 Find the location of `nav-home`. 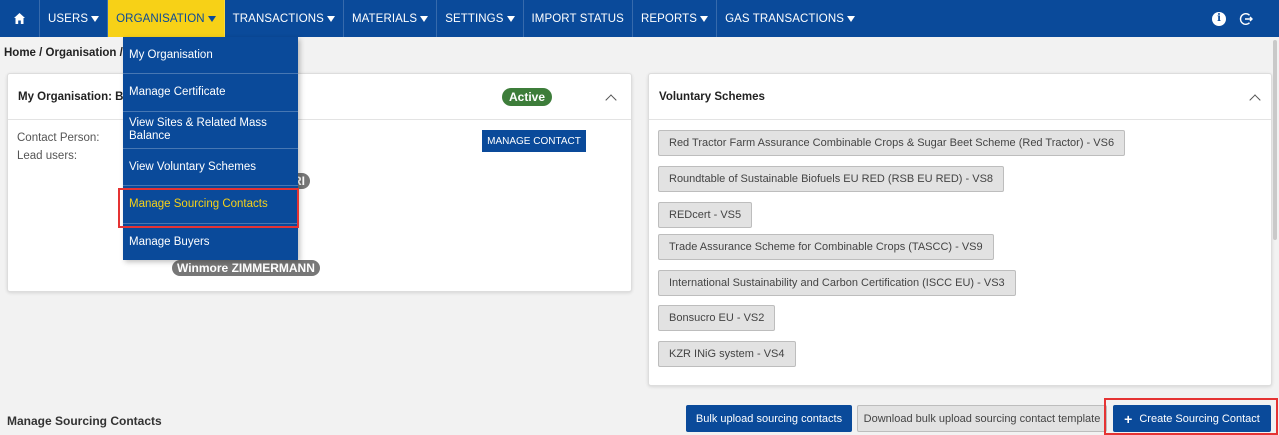

nav-home is located at coordinates (20, 18).